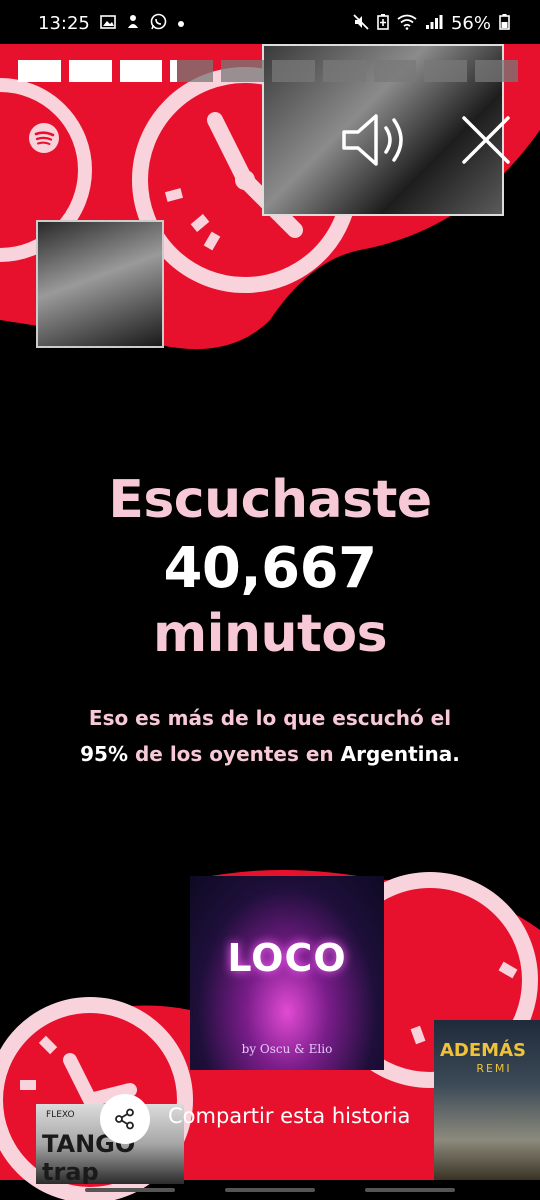 Image resolution: width=540 pixels, height=1200 pixels. Describe the element at coordinates (361, 23) in the screenshot. I see `mute-icon` at that location.